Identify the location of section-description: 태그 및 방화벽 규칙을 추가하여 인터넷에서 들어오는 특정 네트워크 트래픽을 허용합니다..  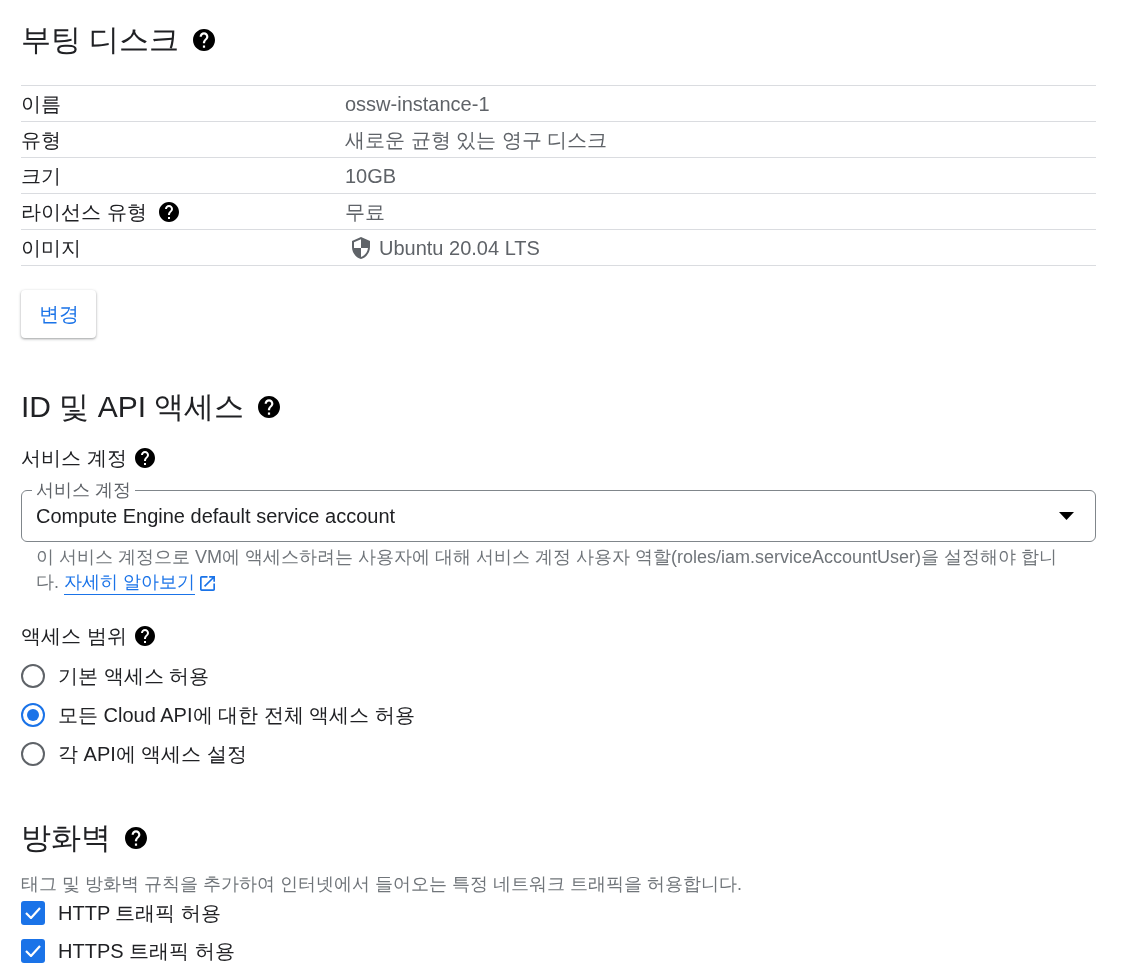
(382, 884).